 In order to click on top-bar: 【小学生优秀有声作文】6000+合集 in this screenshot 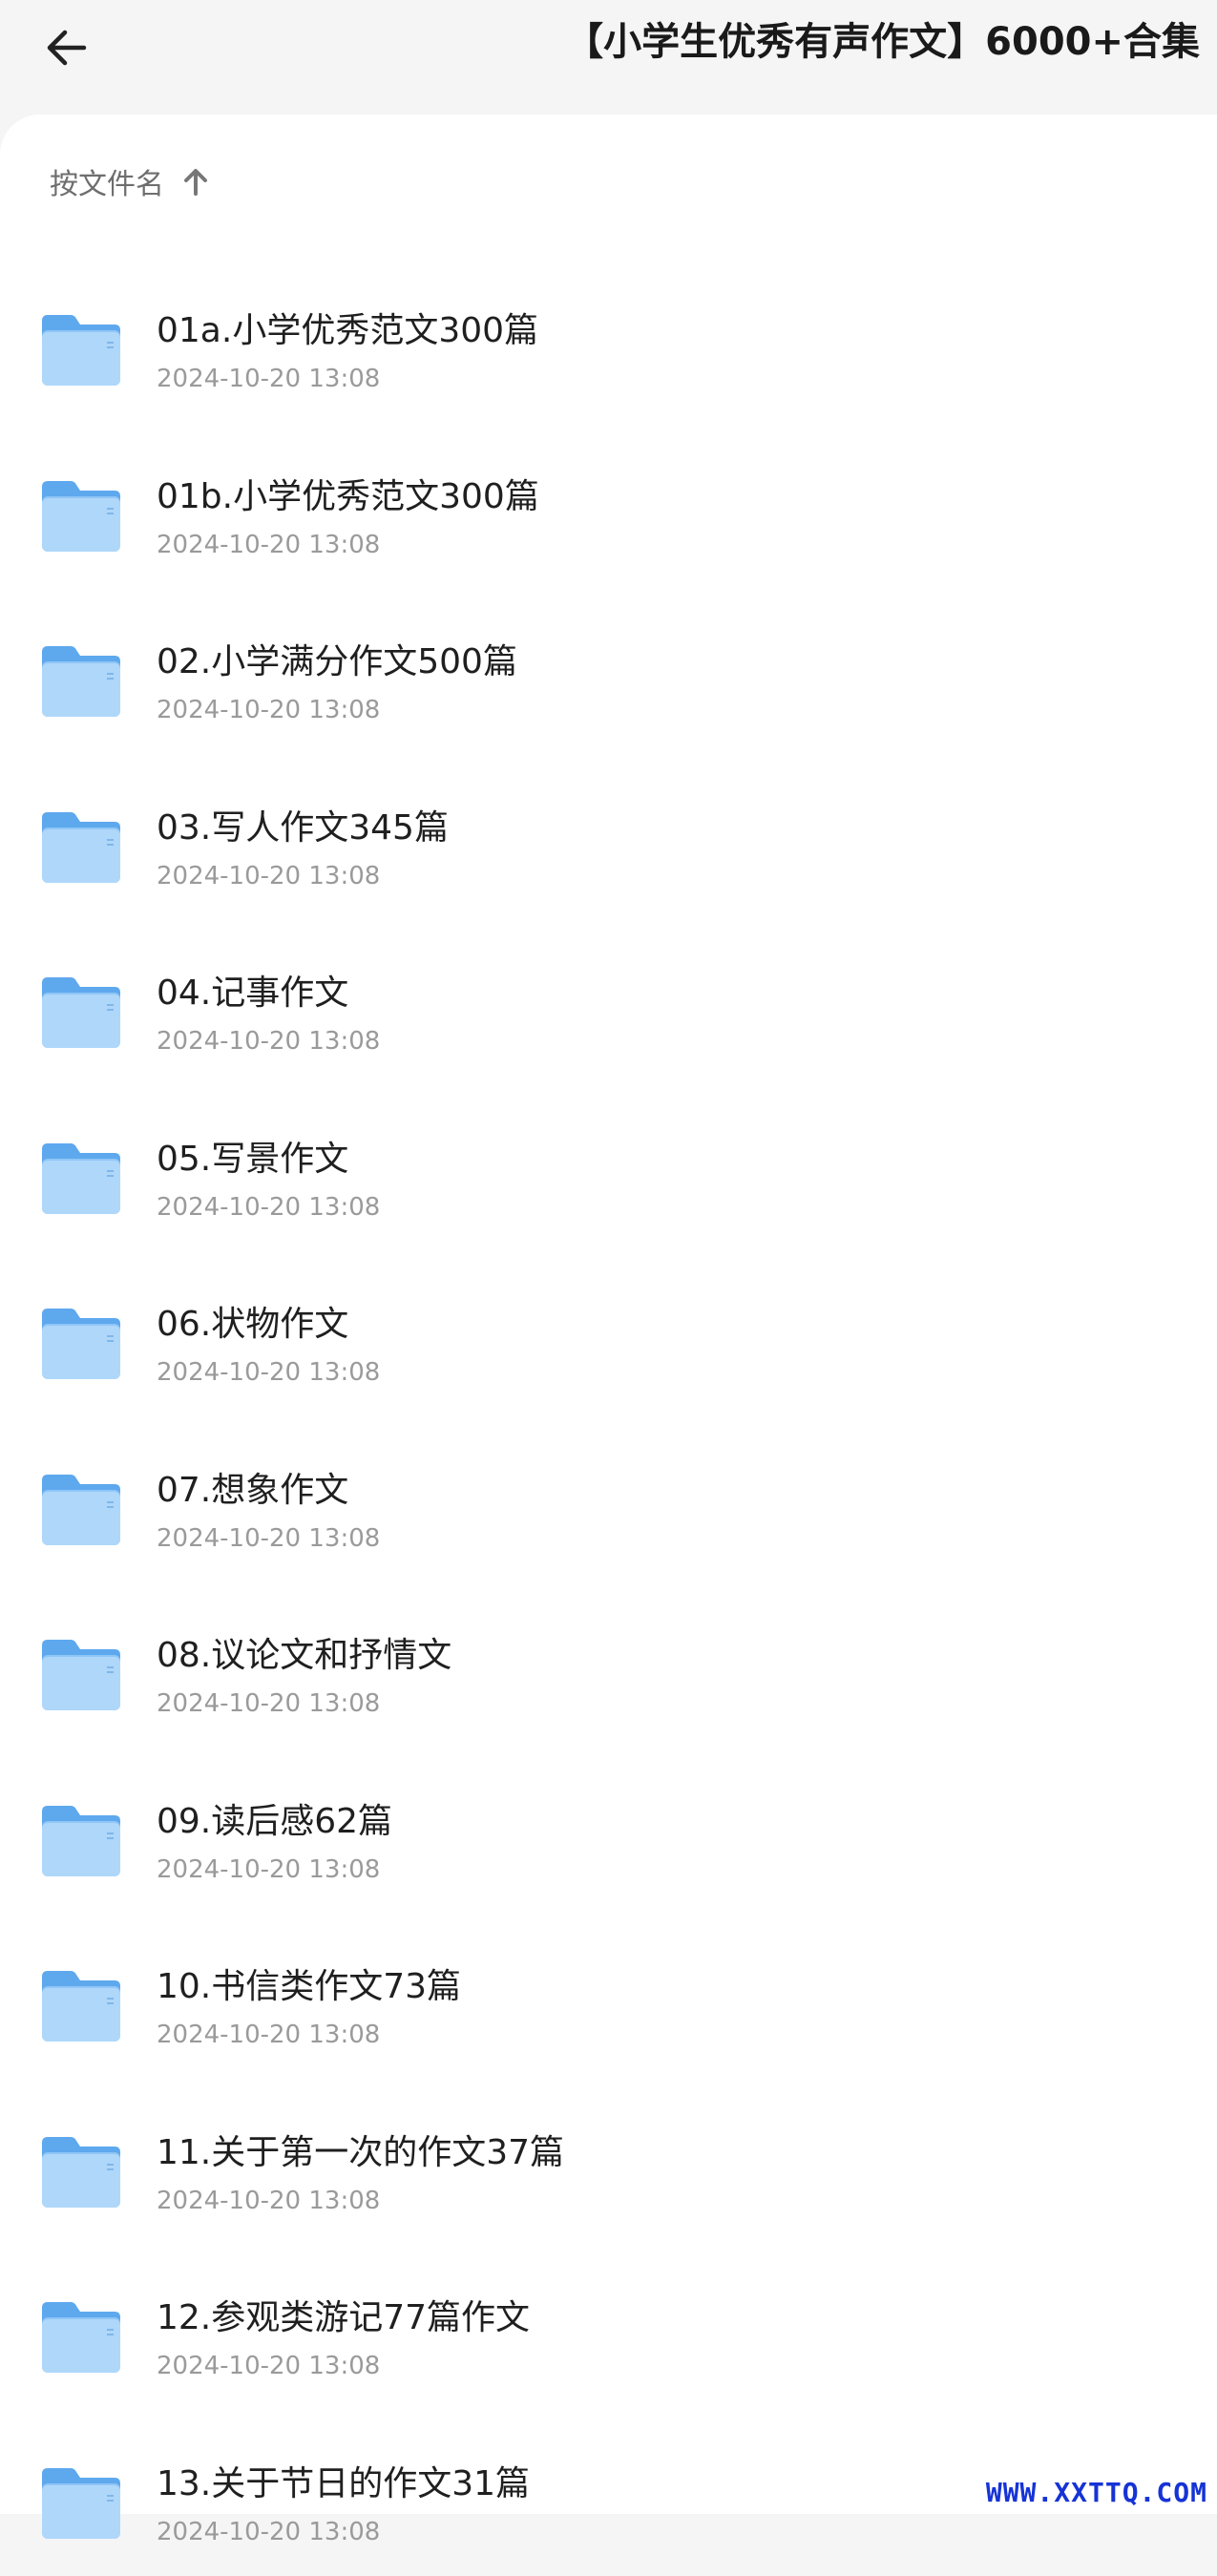, I will do `click(608, 57)`.